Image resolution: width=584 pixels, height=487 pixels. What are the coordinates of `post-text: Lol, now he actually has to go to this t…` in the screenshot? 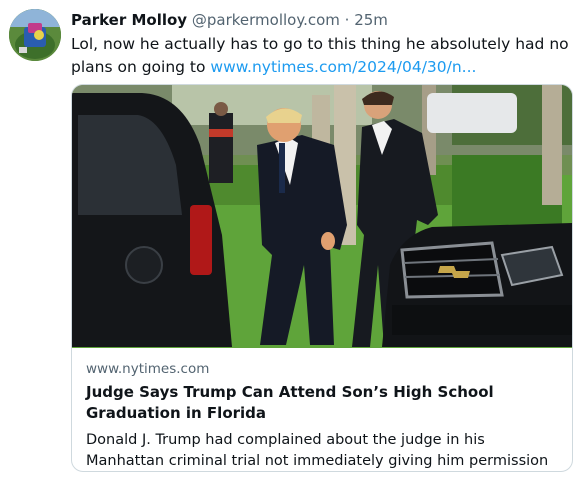 It's located at (321, 56).